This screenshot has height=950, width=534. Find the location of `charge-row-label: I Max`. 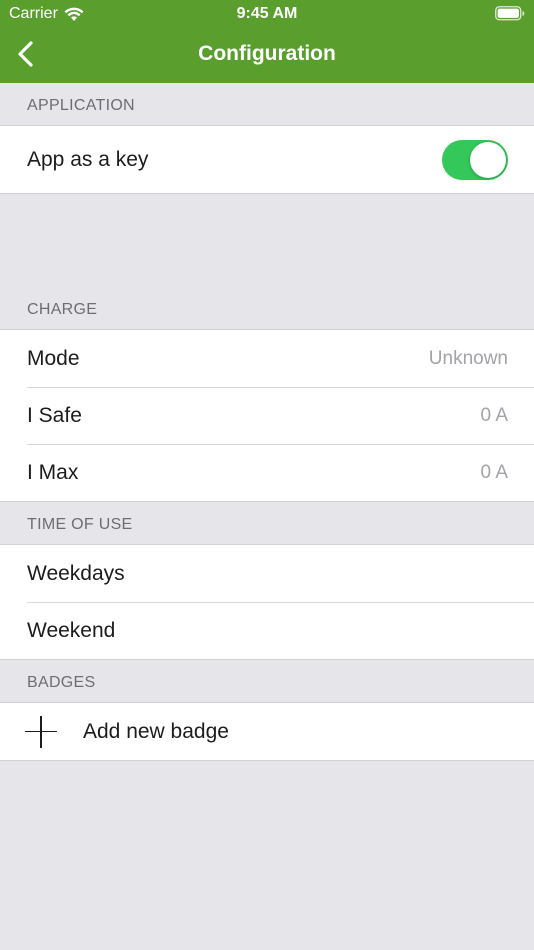

charge-row-label: I Max is located at coordinates (53, 472).